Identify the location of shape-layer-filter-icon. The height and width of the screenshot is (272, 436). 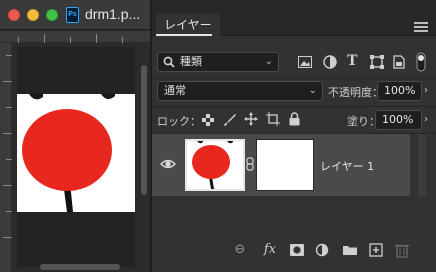
(377, 62).